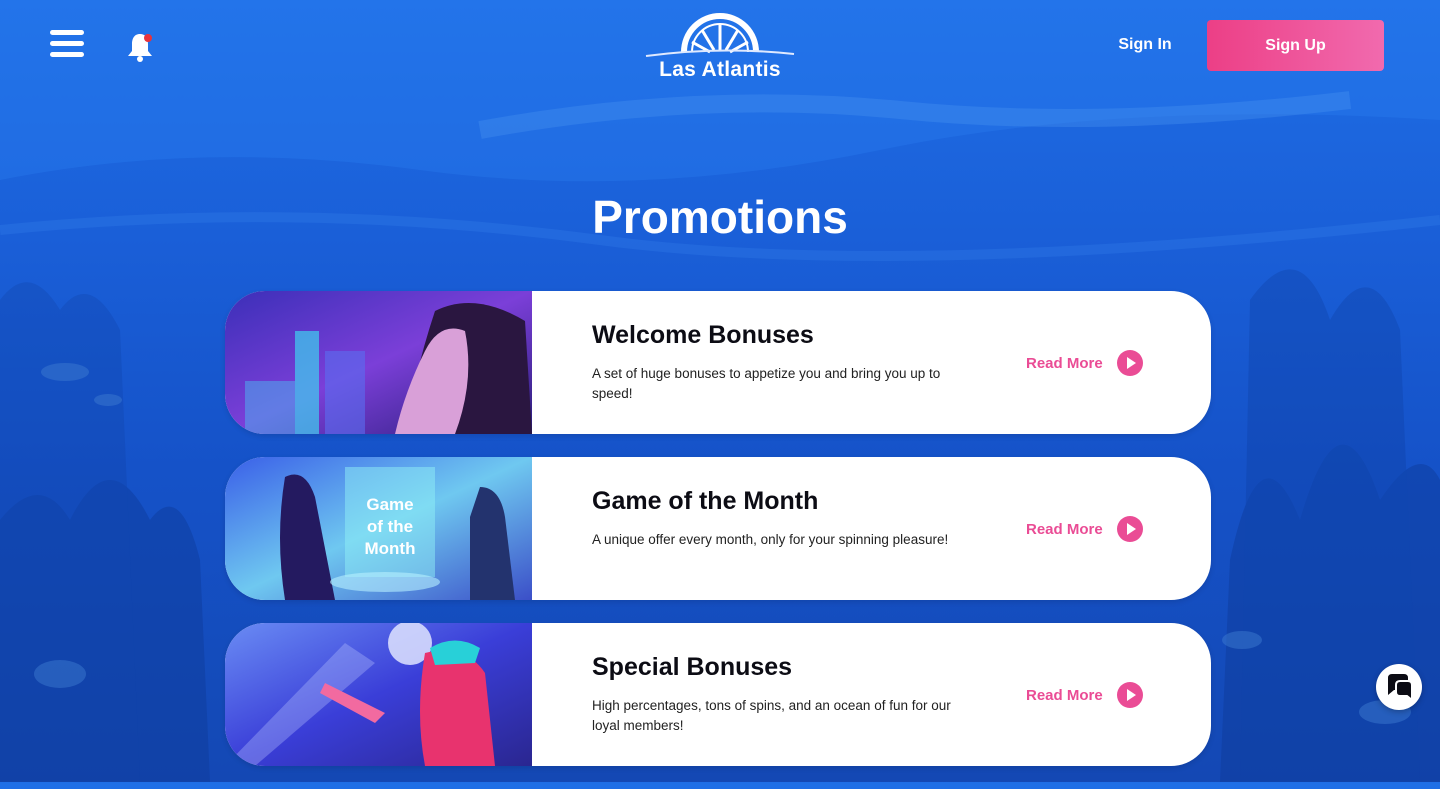  I want to click on promotion-title: Welcome Bonuses, so click(703, 335).